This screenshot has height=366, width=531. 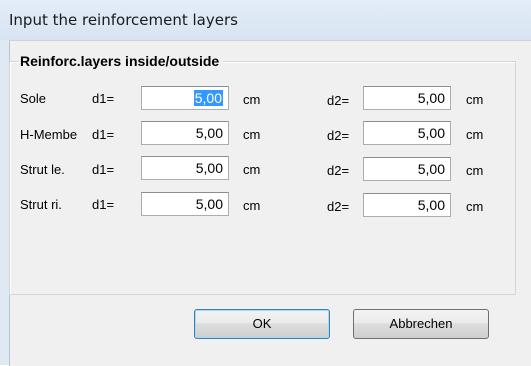 I want to click on window-title: Input the reinforcement layers, so click(x=123, y=20).